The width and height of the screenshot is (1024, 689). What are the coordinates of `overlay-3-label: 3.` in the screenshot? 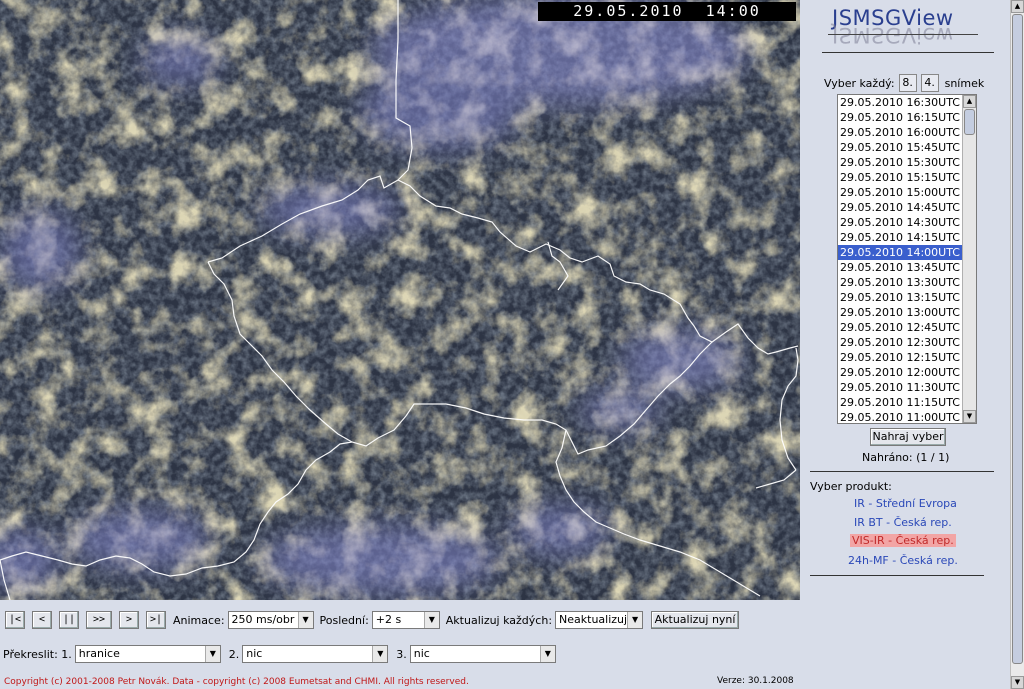 It's located at (401, 654).